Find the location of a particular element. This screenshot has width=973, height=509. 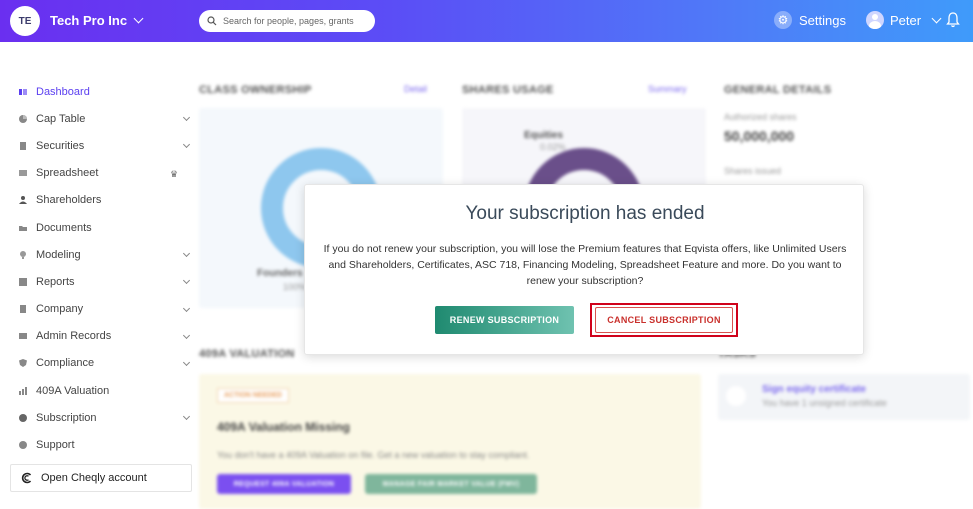

sidebar-item-spreadsheet: Spreadsheet ♛ is located at coordinates (99, 173).